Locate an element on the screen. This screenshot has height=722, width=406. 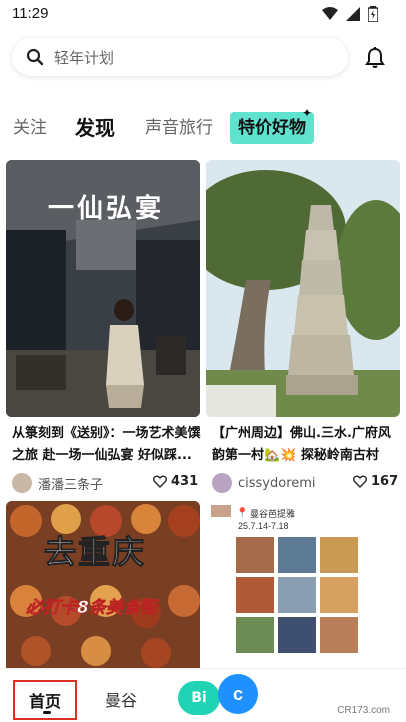
top-tabs: 关注 发现 声音旅行 特价好物 is located at coordinates (203, 128).